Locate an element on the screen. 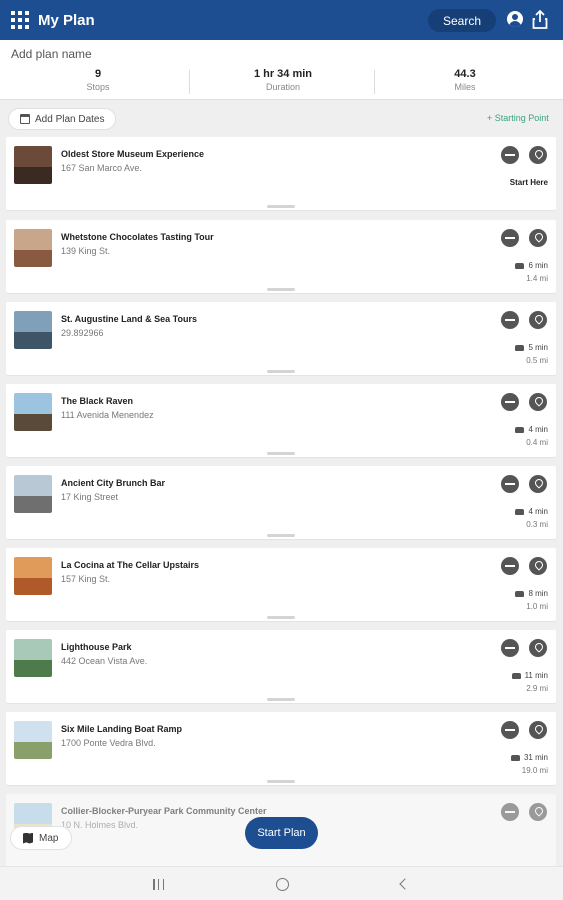 Image resolution: width=563 pixels, height=900 pixels. drive-time: 4 min is located at coordinates (531, 429).